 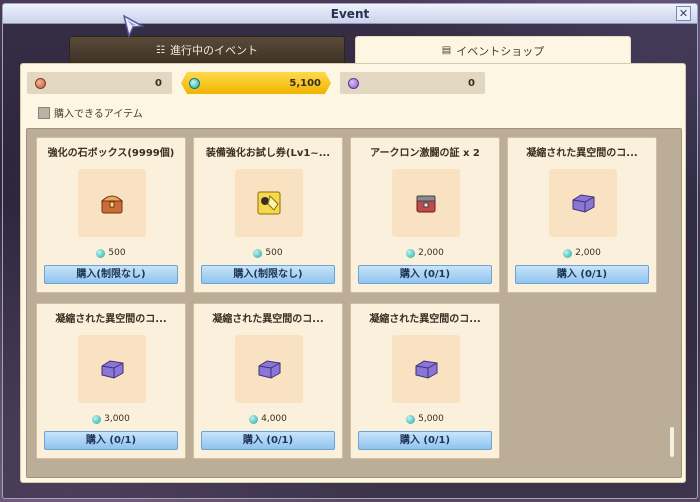 I want to click on tab-ongoing-events: ☷ 進行中のイベント, so click(x=207, y=50).